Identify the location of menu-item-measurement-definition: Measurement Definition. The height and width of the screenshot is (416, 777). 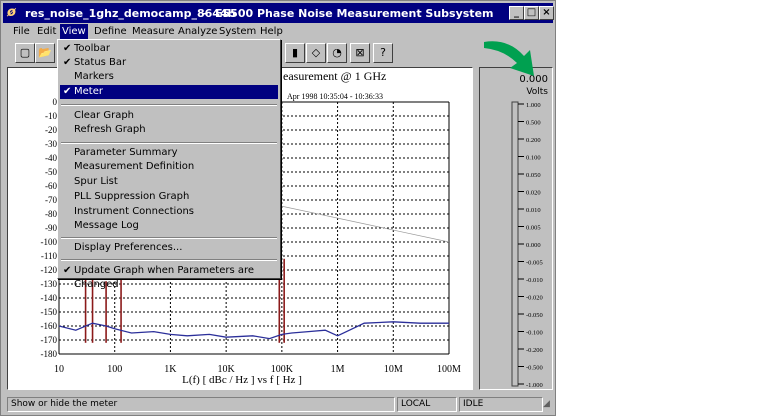
(169, 167).